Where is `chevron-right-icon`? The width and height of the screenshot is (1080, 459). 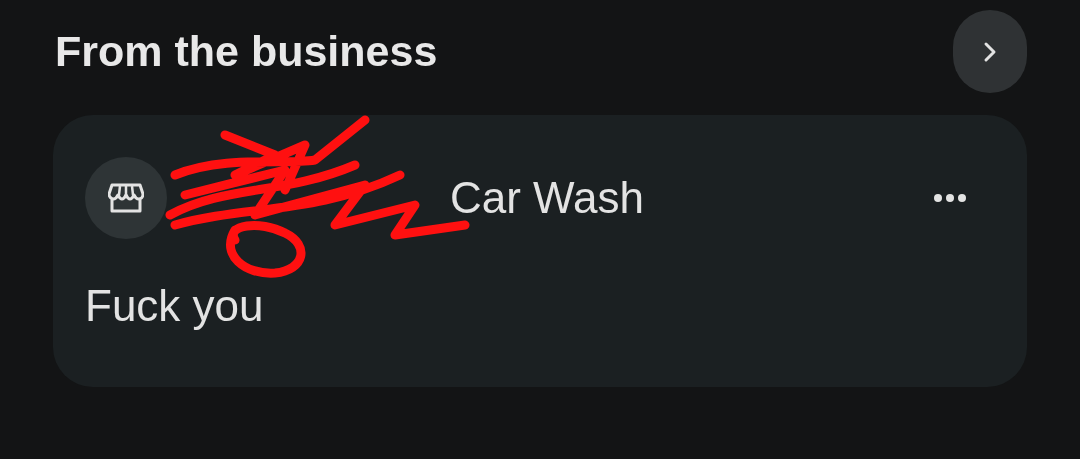
chevron-right-icon is located at coordinates (990, 51).